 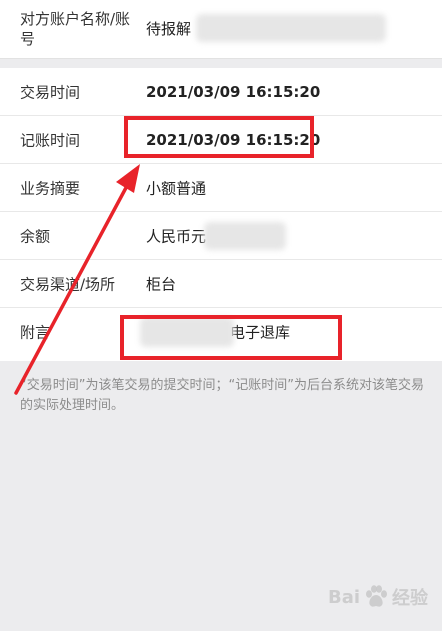 What do you see at coordinates (410, 598) in the screenshot?
I see `watermark-brand-right: 经验` at bounding box center [410, 598].